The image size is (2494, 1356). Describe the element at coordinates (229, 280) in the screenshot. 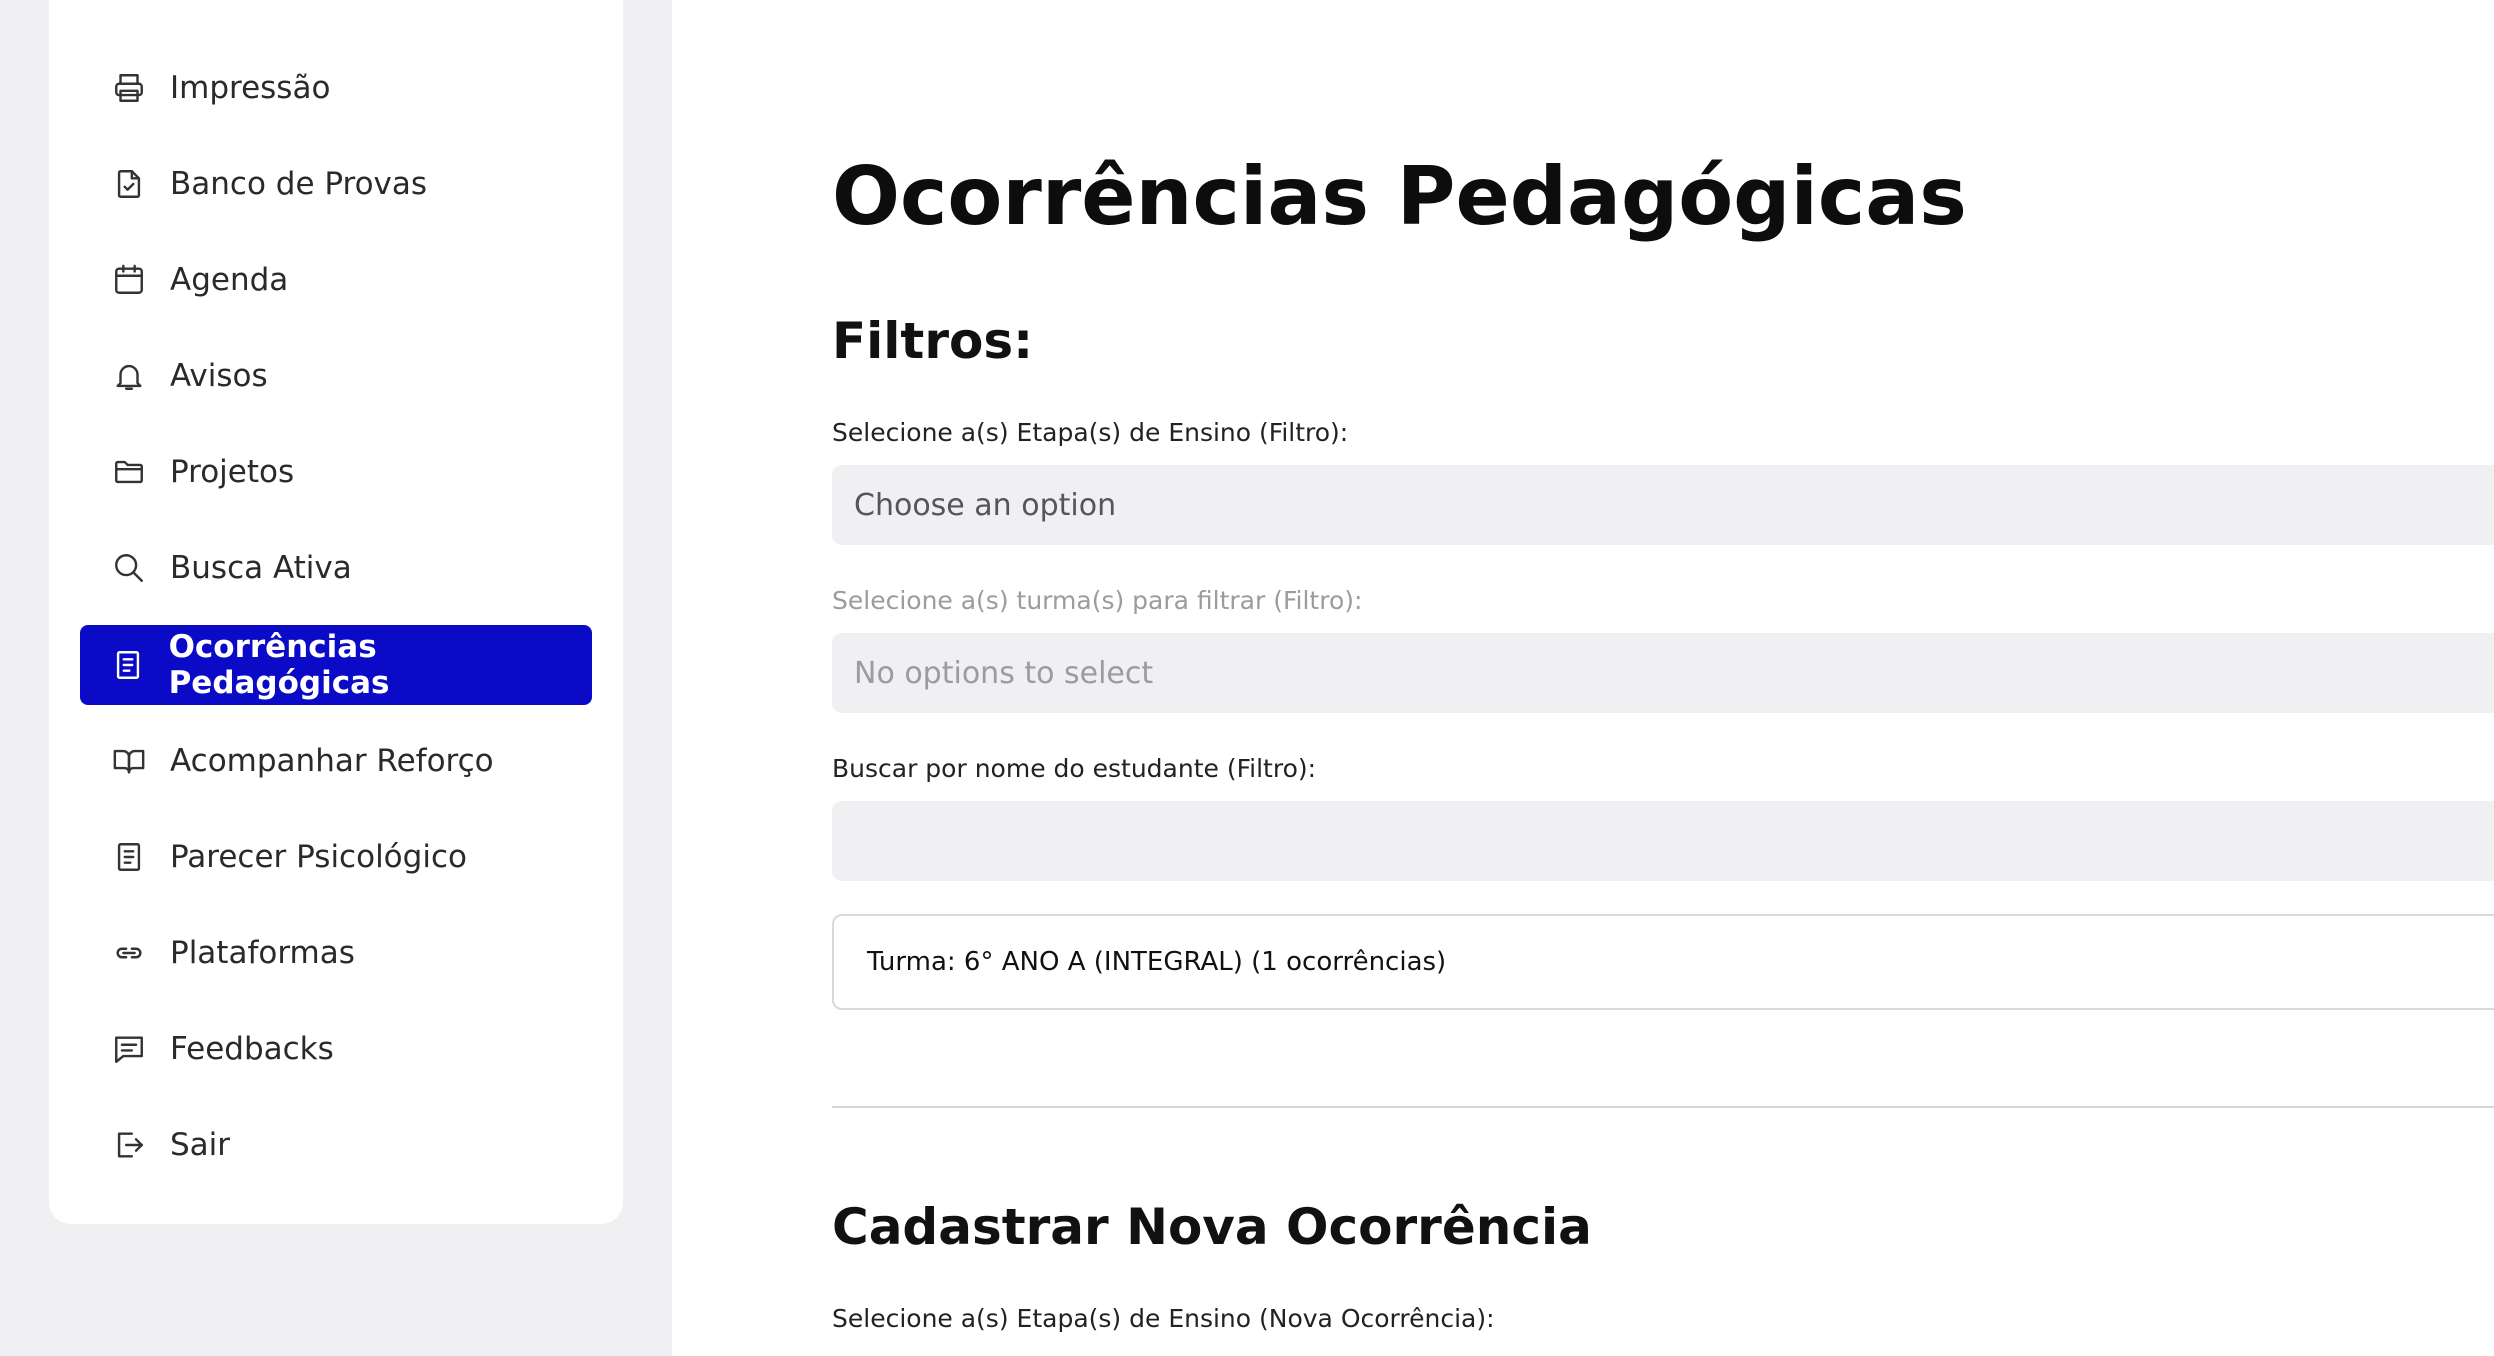

I see `sidebar-item-label: Agenda` at that location.